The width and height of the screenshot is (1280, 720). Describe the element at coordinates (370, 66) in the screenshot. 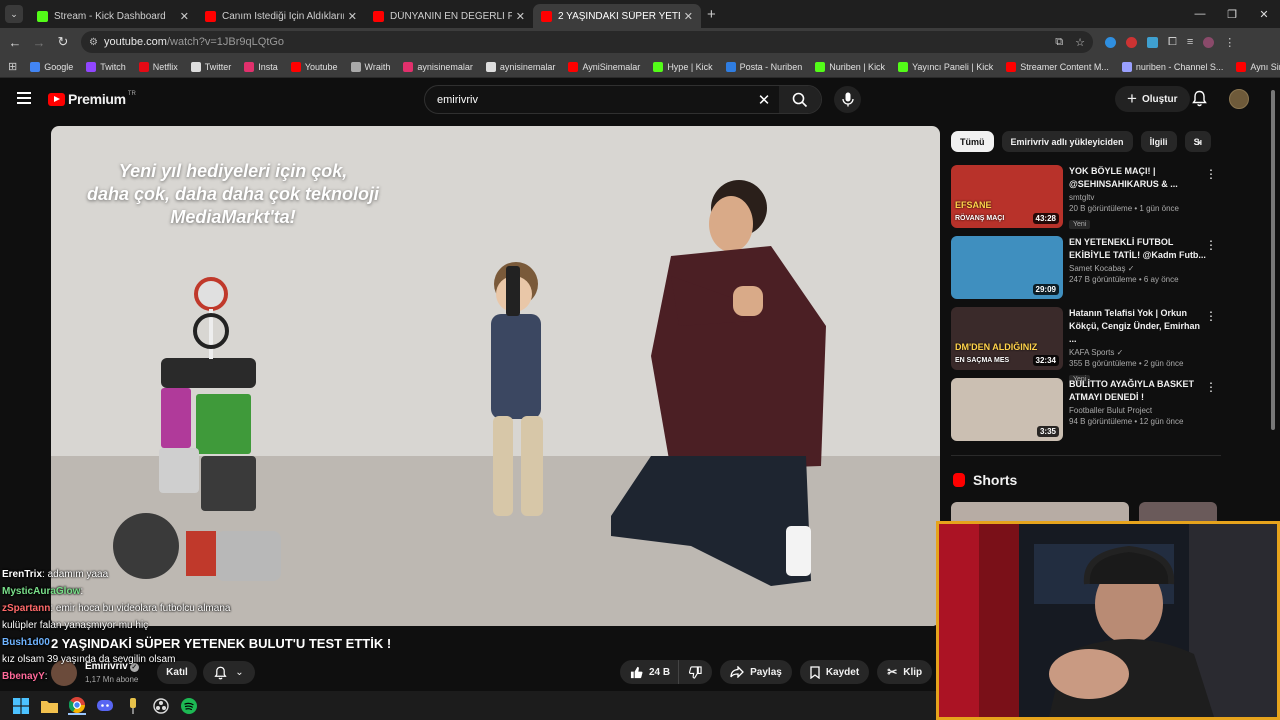

I see `bookmark-item: Wraith` at that location.